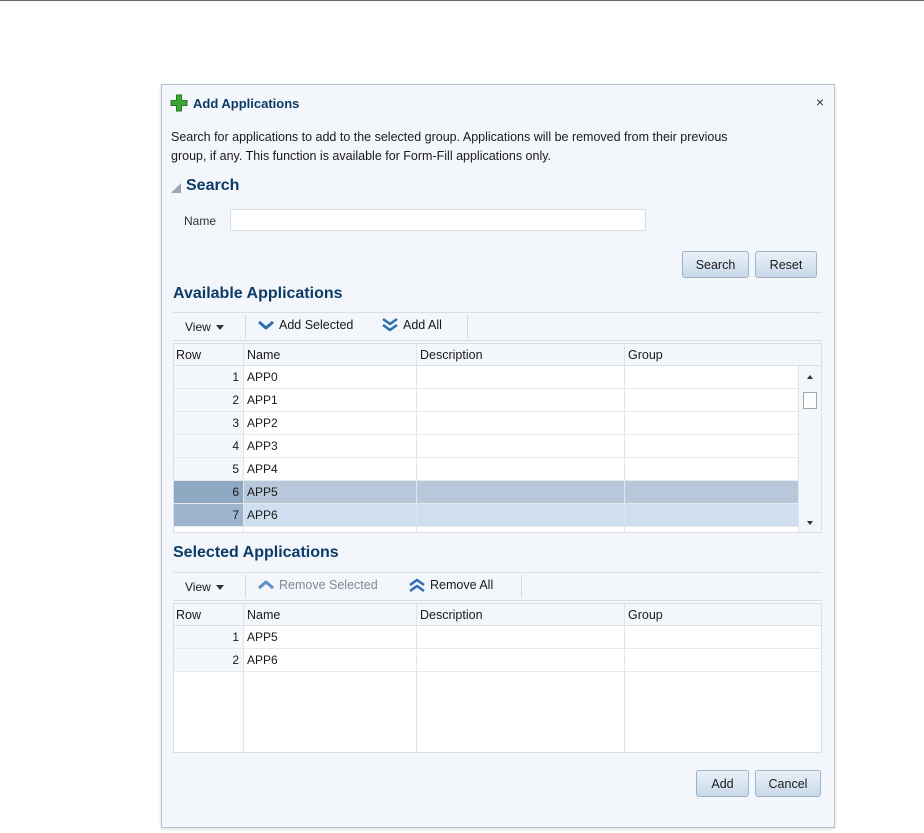  Describe the element at coordinates (213, 185) in the screenshot. I see `search-section-title: Search` at that location.